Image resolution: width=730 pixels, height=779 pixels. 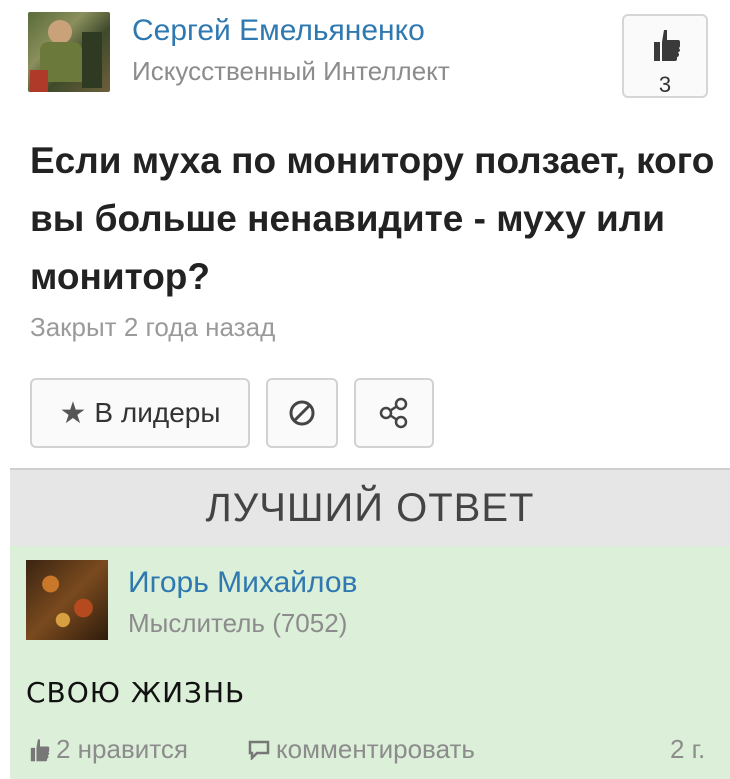 I want to click on answer-text: СВОЮ ЖИЗНЬ, so click(x=136, y=692).